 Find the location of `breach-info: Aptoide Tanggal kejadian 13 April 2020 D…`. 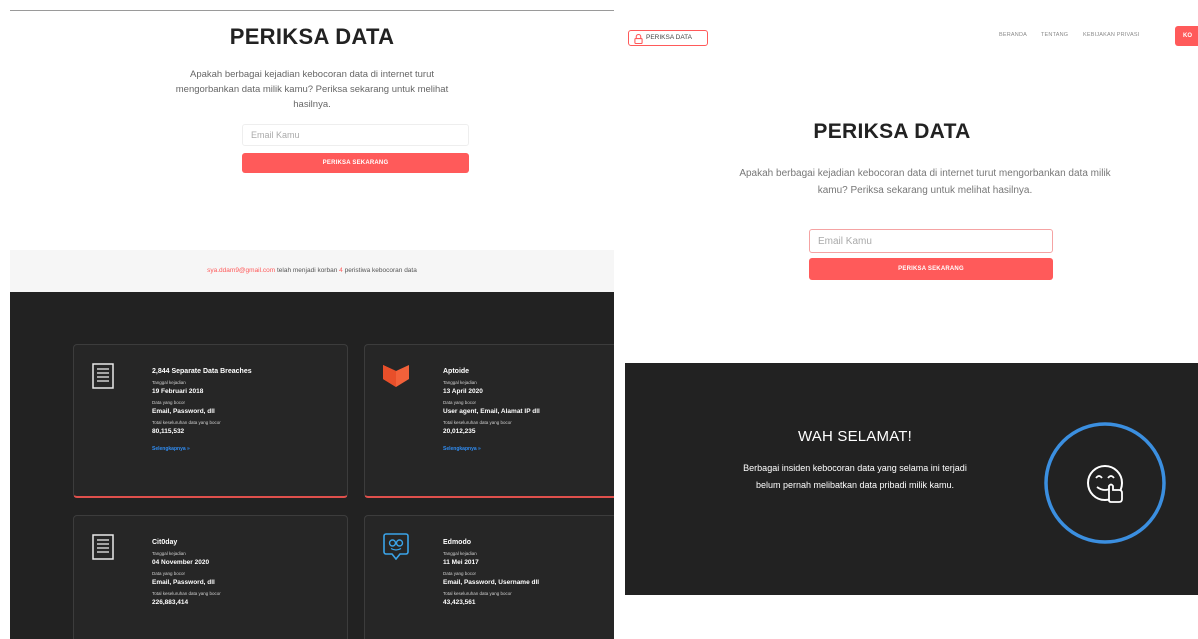

breach-info: Aptoide Tanggal kejadian 13 April 2020 D… is located at coordinates (491, 409).